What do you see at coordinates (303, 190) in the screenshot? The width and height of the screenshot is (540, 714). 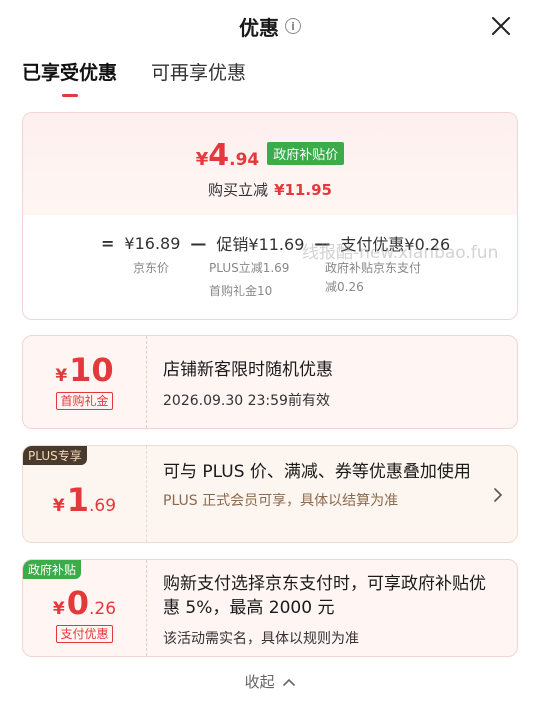 I see `instant-amount: ¥11.95` at bounding box center [303, 190].